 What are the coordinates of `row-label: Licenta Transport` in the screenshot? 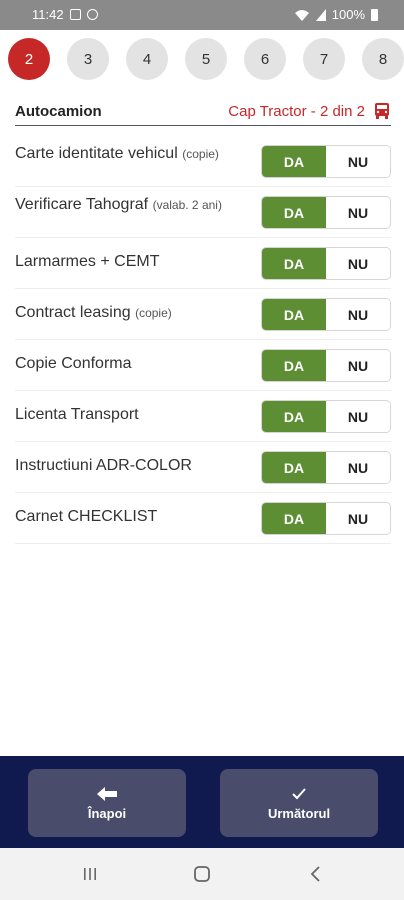 It's located at (77, 414).